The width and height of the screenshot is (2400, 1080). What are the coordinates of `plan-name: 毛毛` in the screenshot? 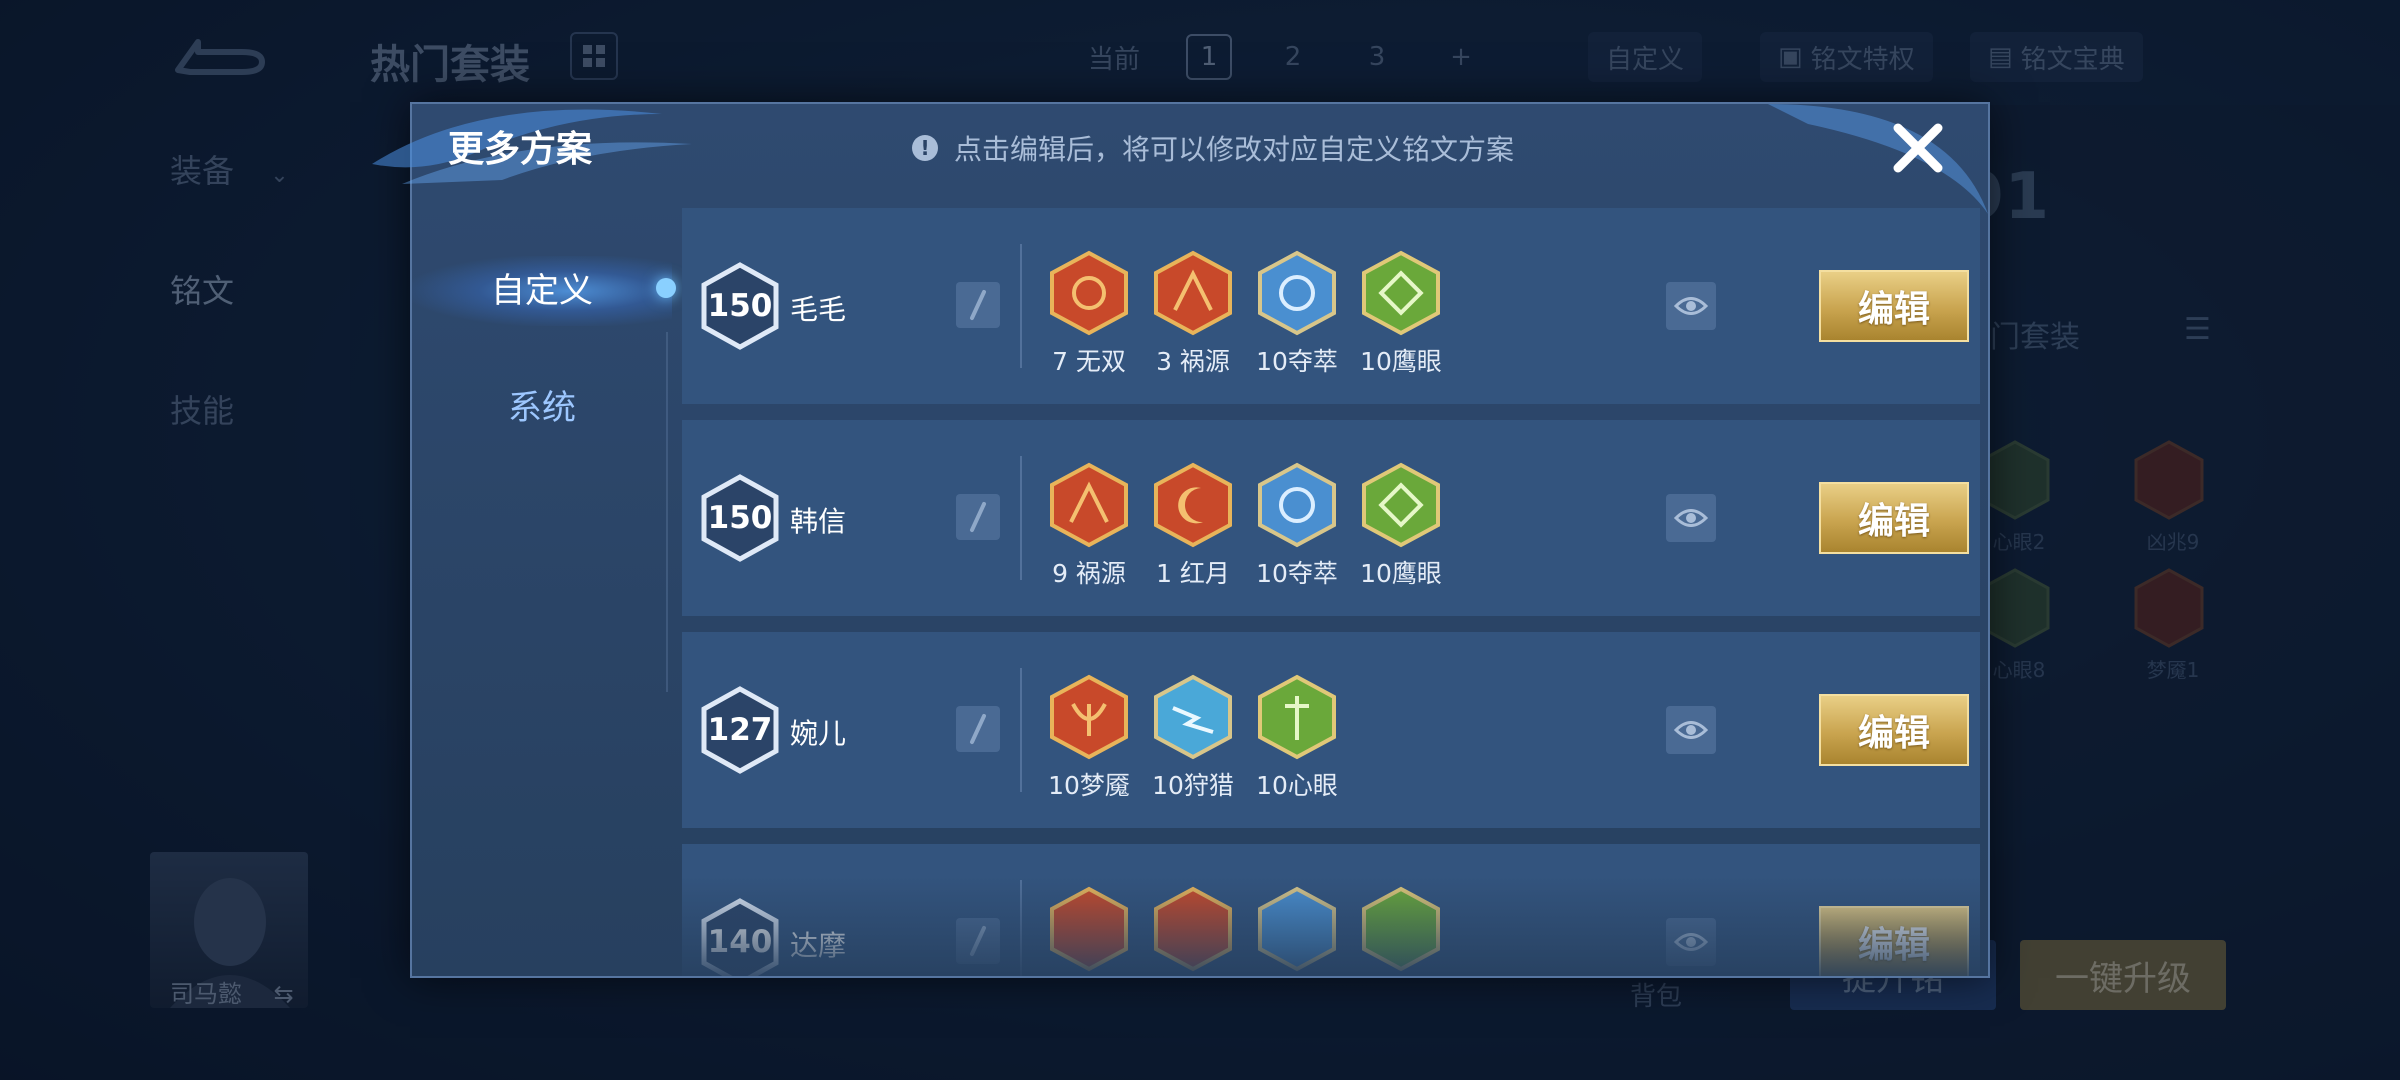 It's located at (818, 309).